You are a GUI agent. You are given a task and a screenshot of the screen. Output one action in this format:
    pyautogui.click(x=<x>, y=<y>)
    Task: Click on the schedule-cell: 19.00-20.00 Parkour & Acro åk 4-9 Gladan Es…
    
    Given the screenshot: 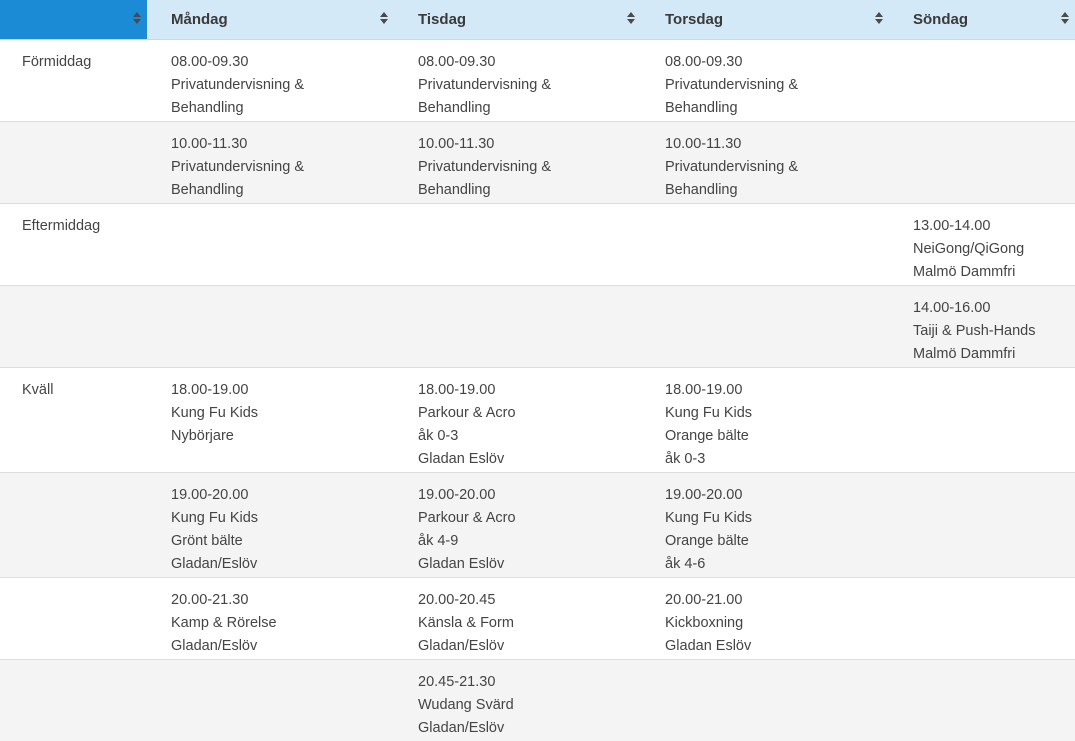 What is the action you would take?
    pyautogui.click(x=517, y=524)
    